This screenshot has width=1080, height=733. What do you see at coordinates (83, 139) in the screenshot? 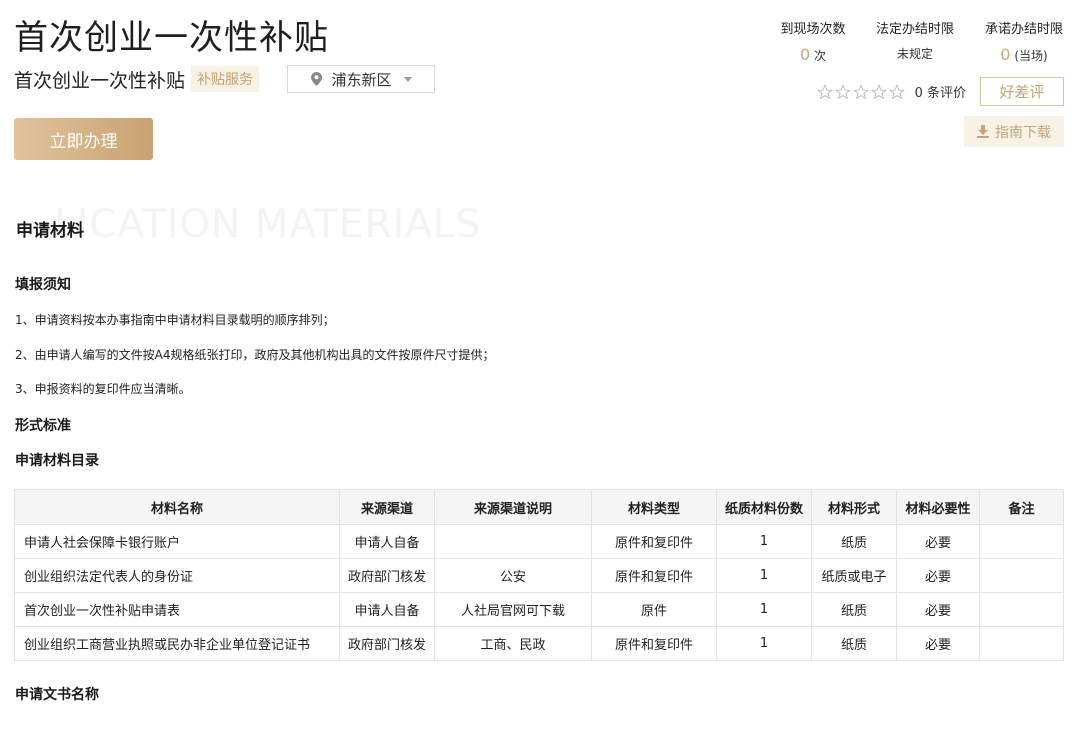
I see `apply-now-button: 立即办理` at bounding box center [83, 139].